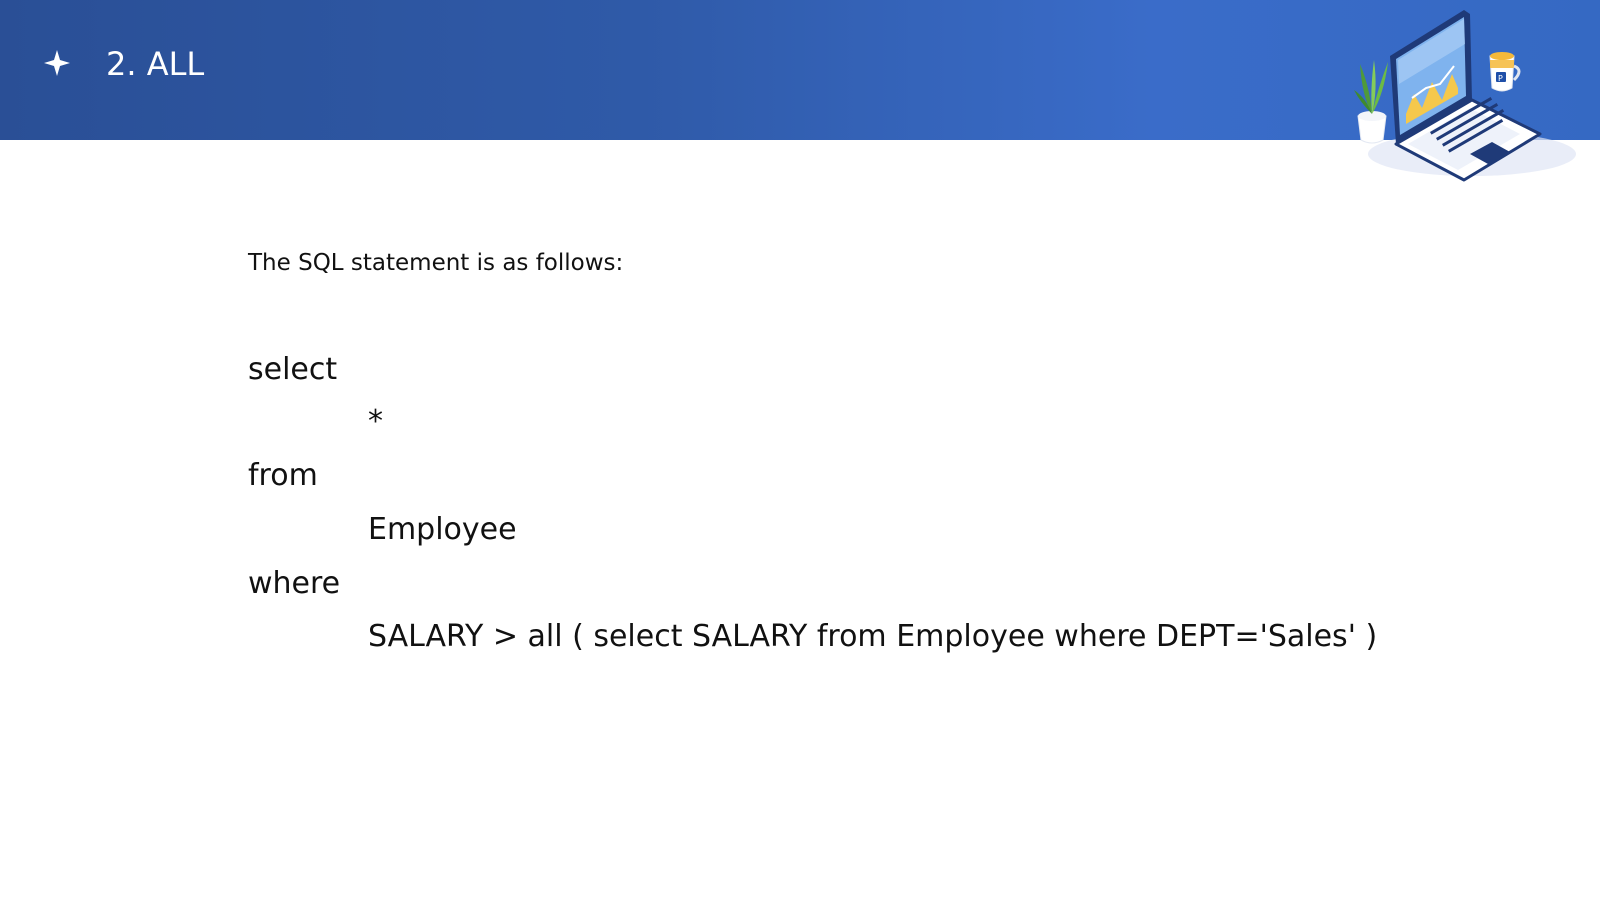 This screenshot has width=1600, height=900. I want to click on intro-text: The SQL statement is as follows:, so click(436, 263).